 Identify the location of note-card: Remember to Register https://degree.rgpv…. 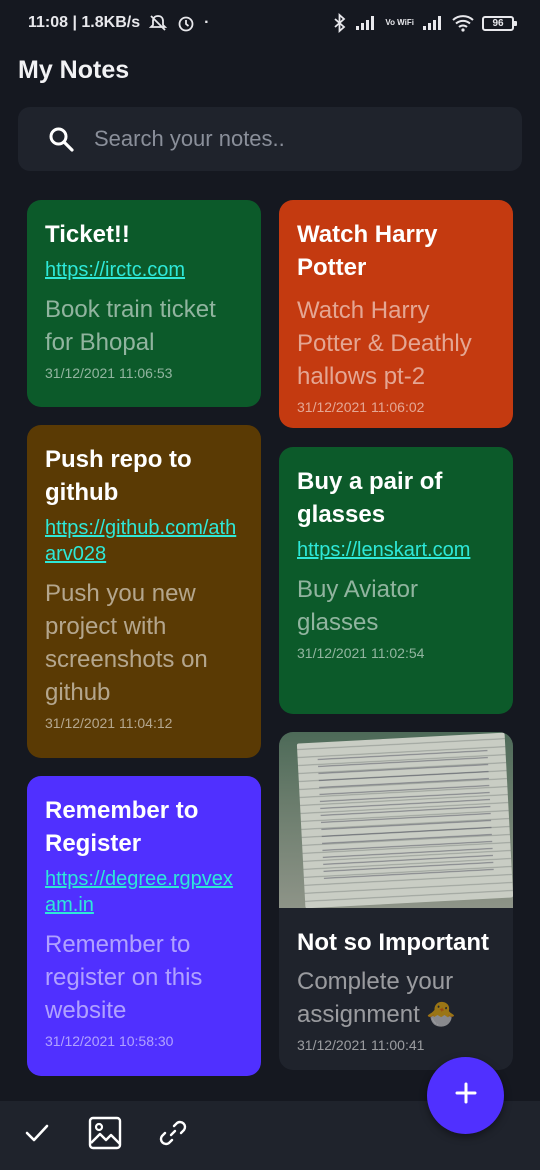
(144, 926).